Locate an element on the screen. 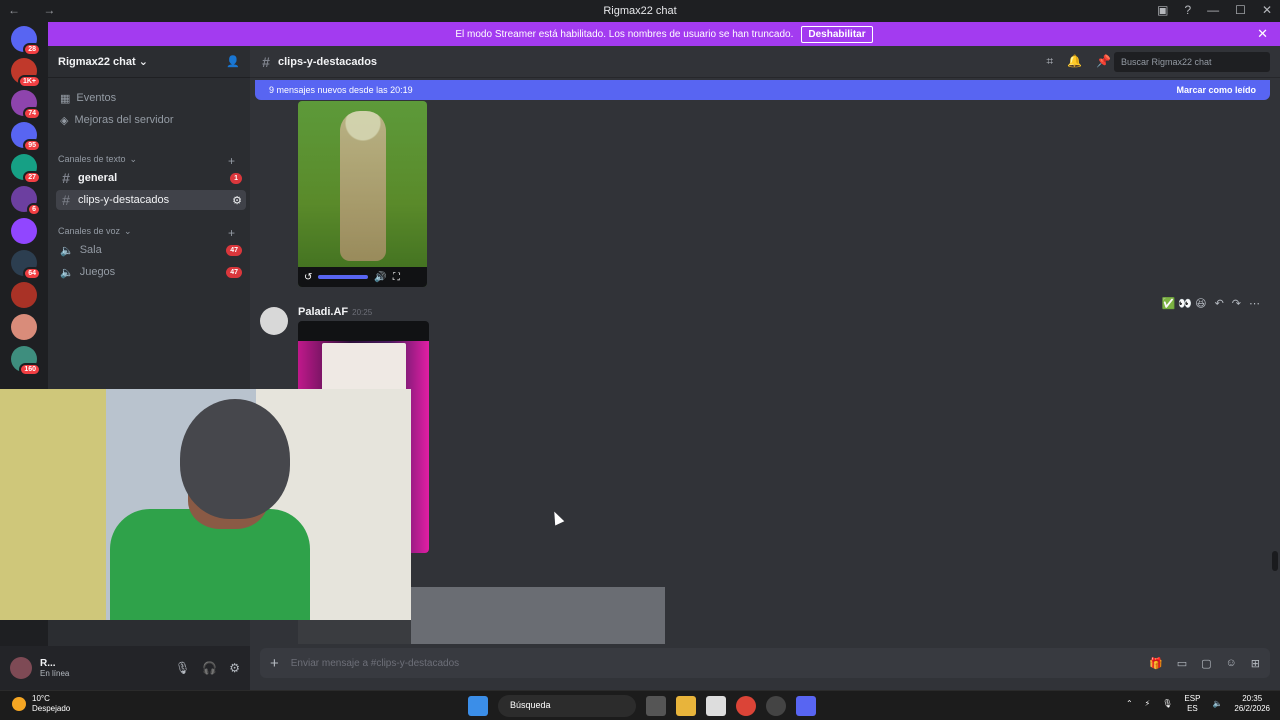  clock: 20:35 26/2/2026 is located at coordinates (1252, 704).